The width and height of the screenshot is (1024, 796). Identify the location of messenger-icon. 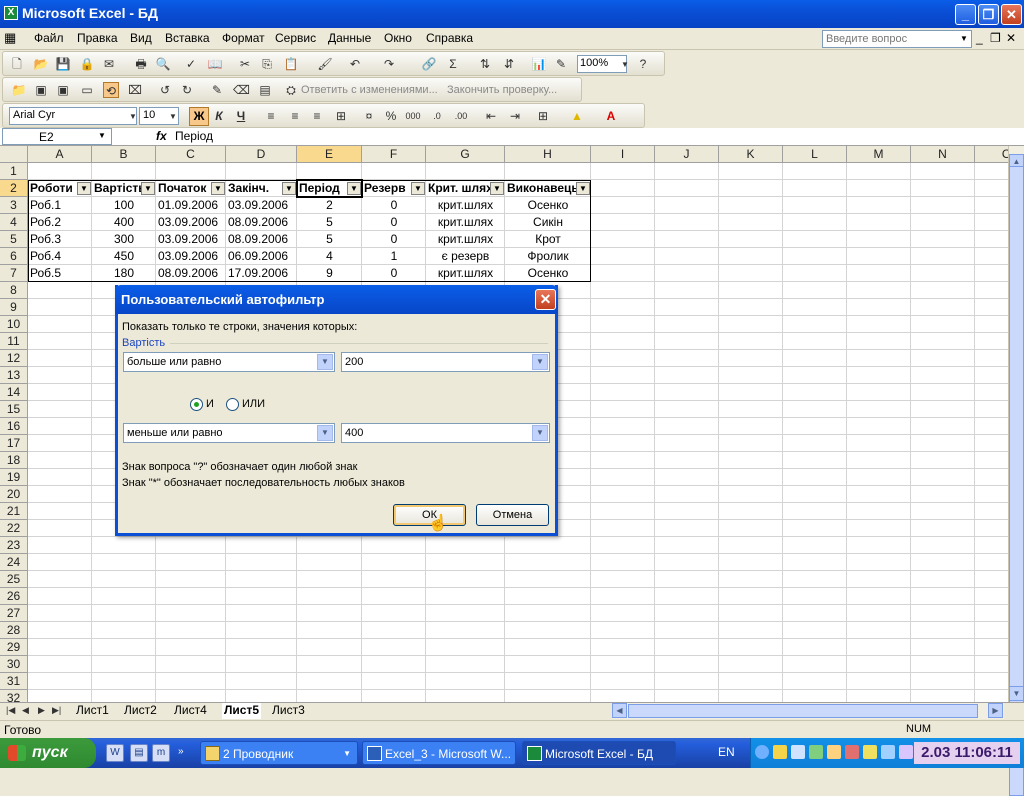
(762, 752).